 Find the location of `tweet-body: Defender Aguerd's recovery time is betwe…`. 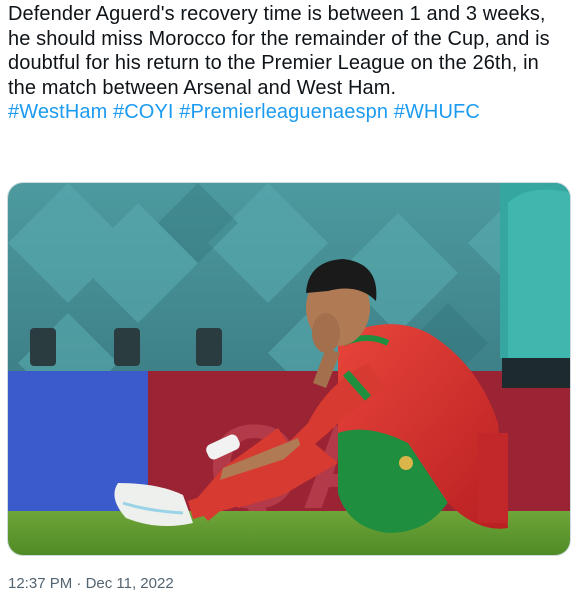

tweet-body: Defender Aguerd's recovery time is betwe… is located at coordinates (279, 51).